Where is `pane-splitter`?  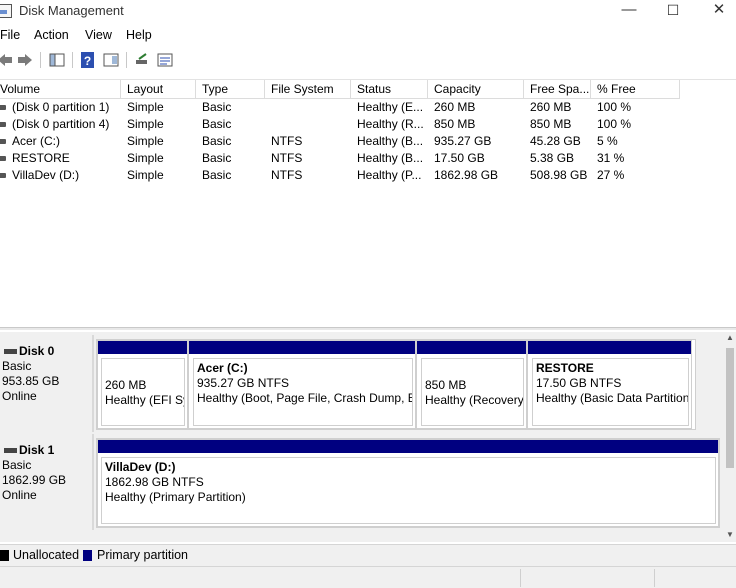
pane-splitter is located at coordinates (368, 328).